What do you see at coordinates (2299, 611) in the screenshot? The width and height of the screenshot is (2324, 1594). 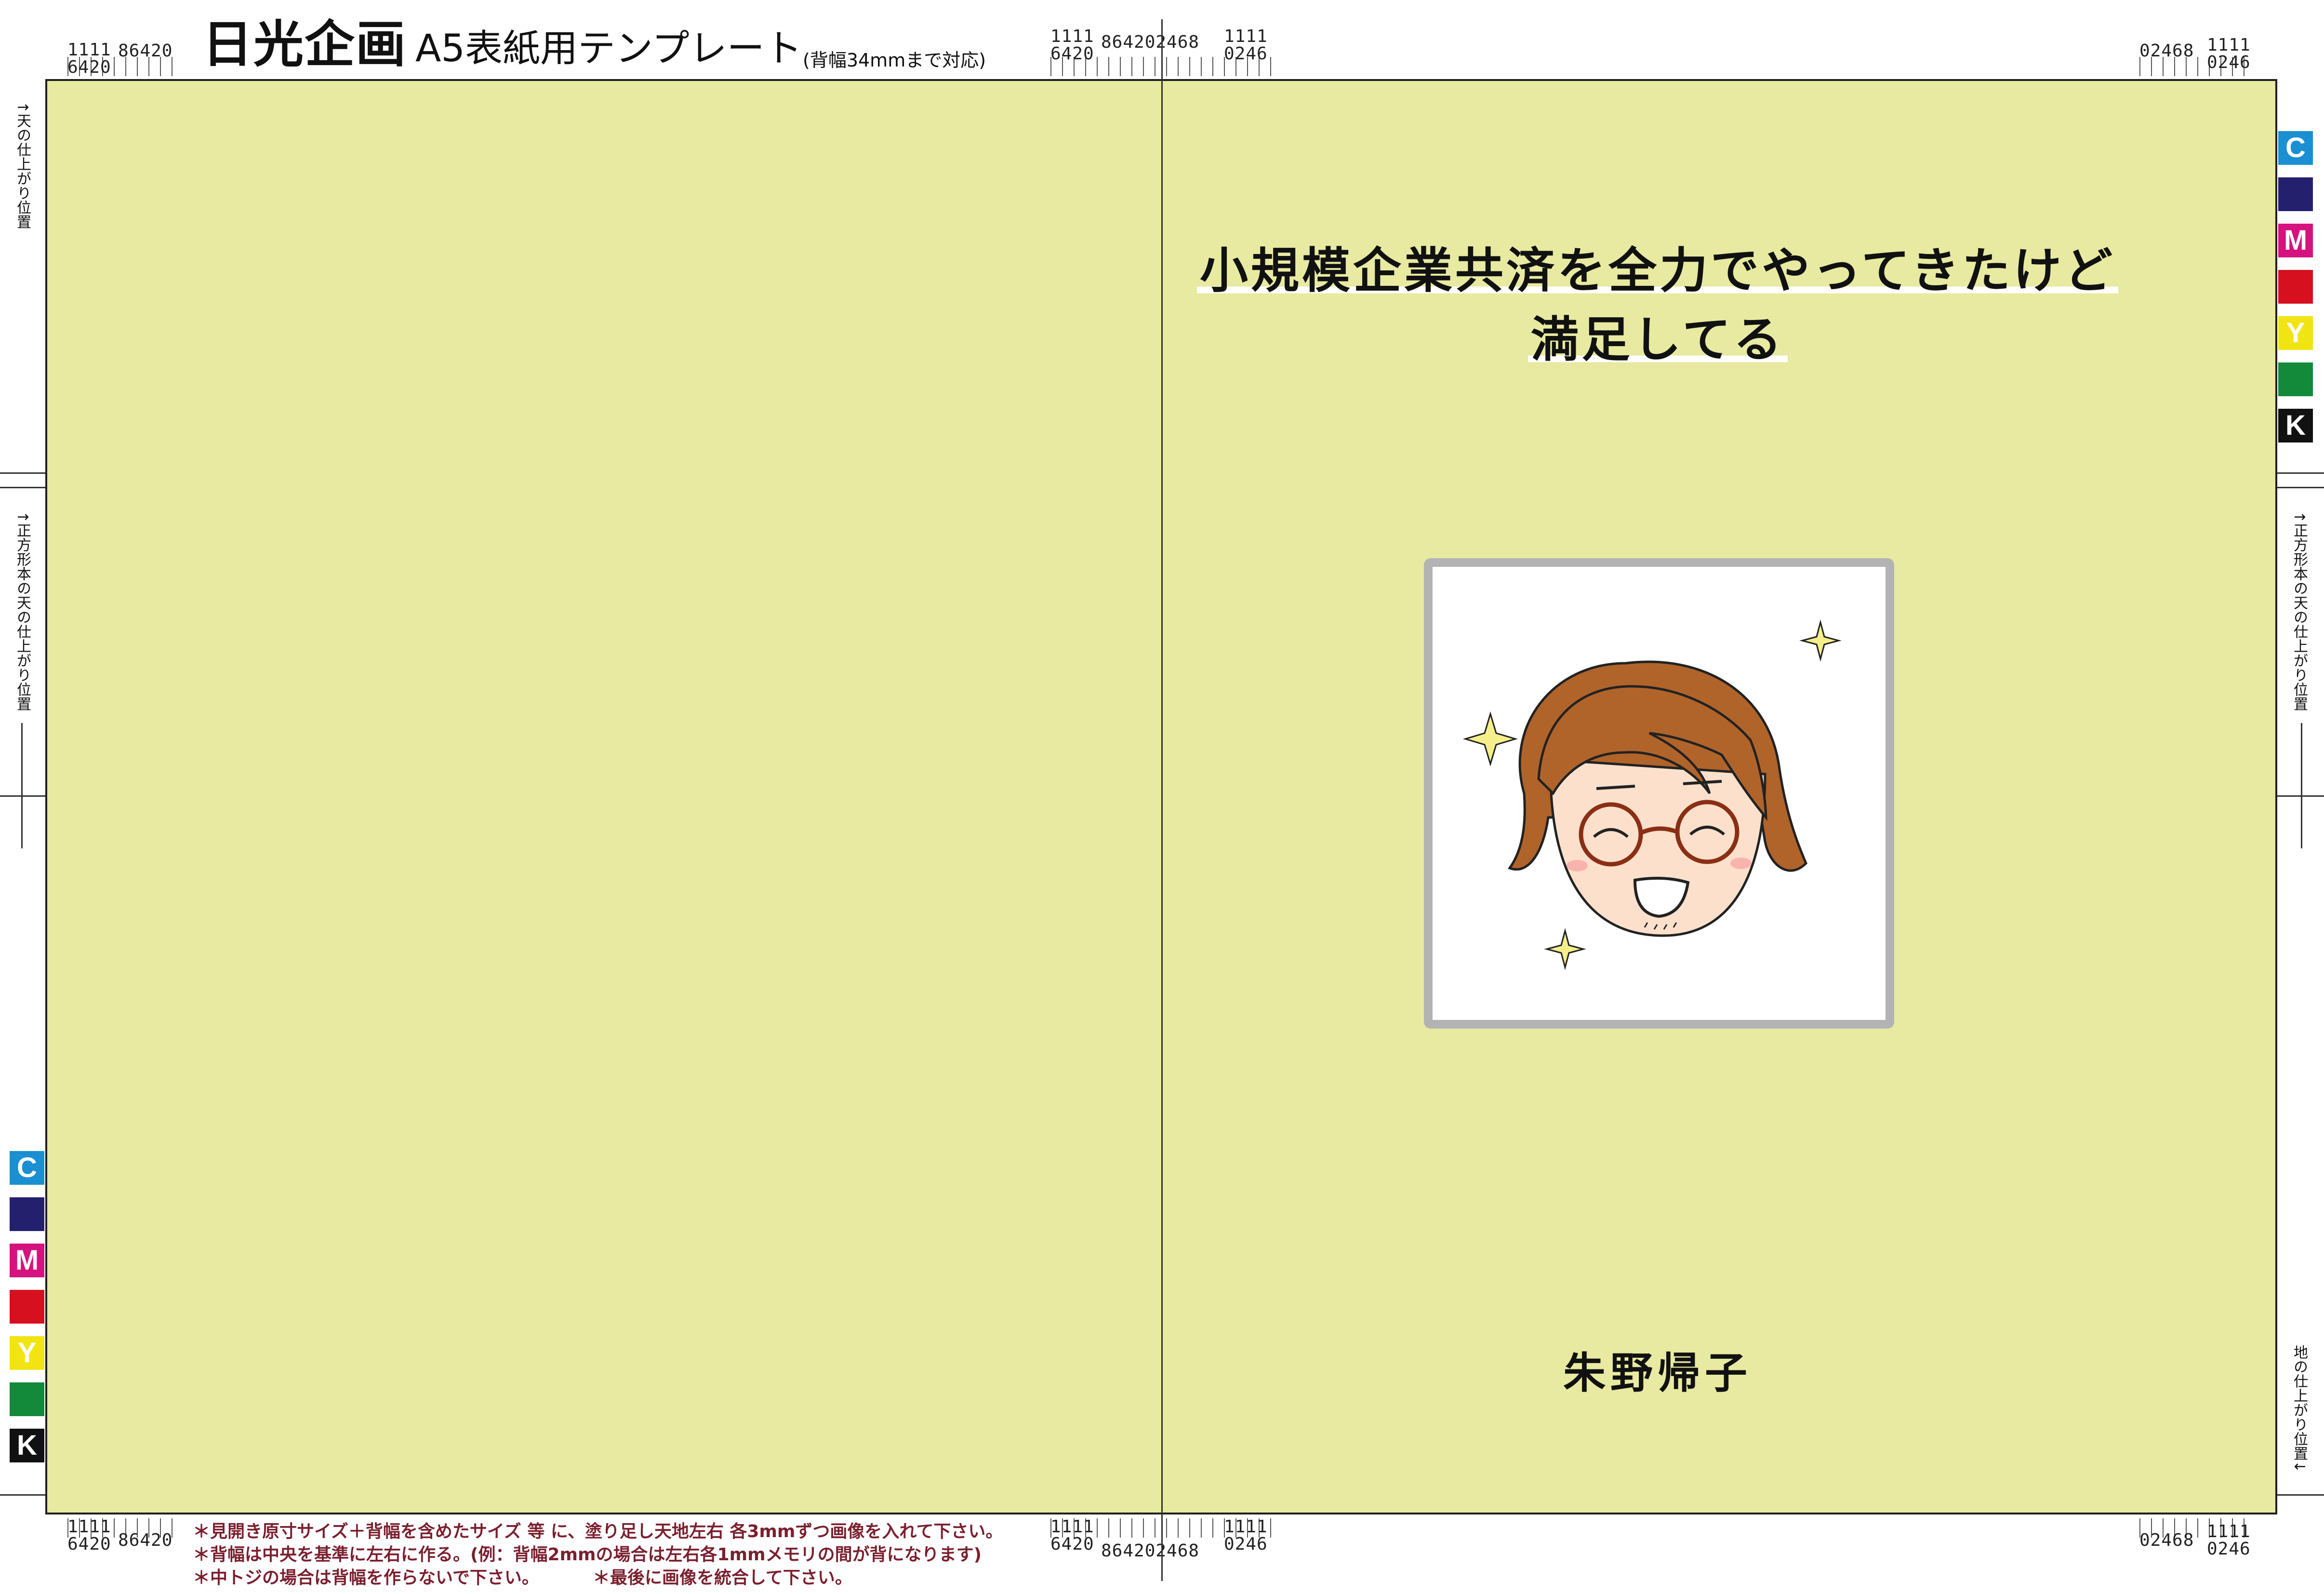 I see `crop-label-square-right: ↑正方形本の天の仕上がり位置` at bounding box center [2299, 611].